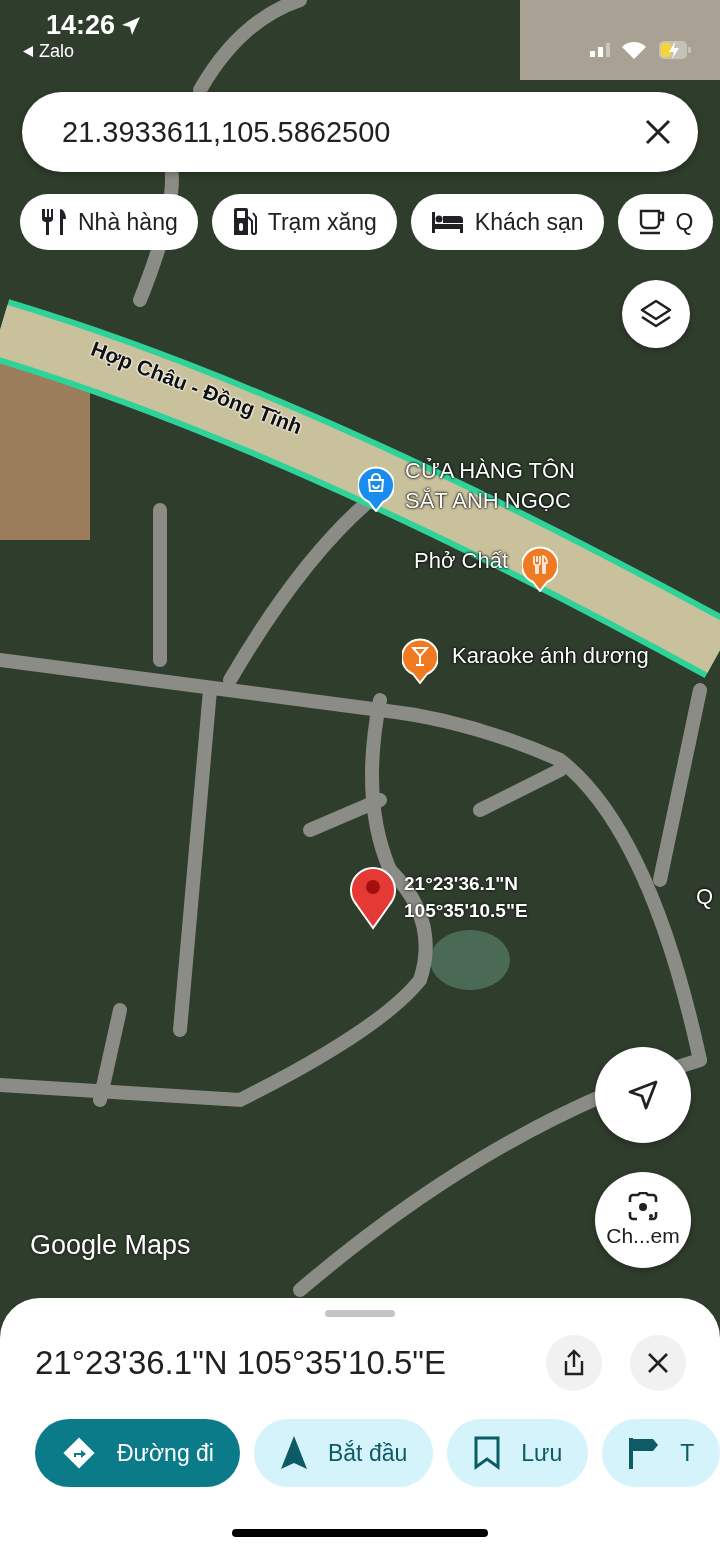  I want to click on search-field: 21.3933611,105.5862500, so click(360, 132).